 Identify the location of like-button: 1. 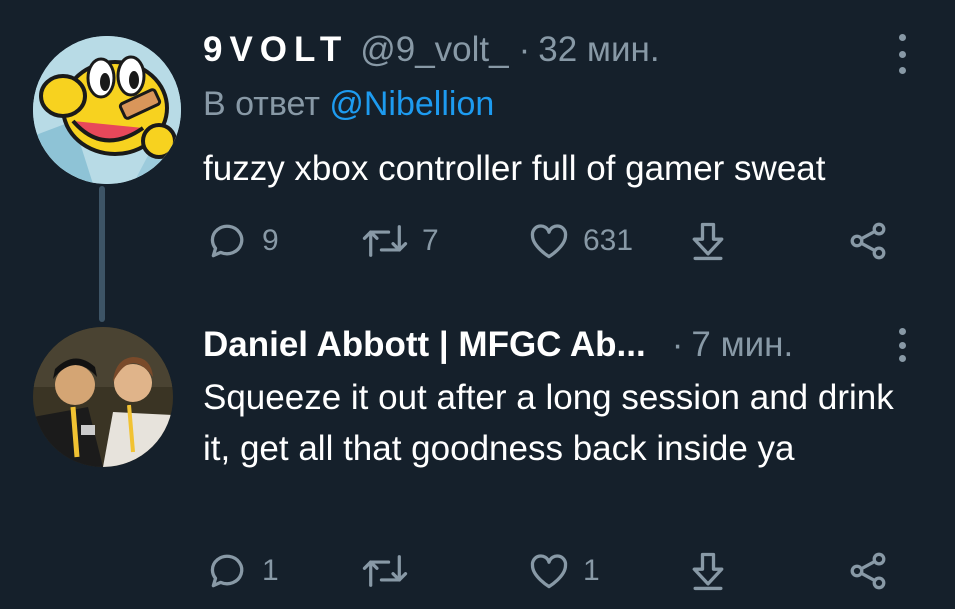
(563, 571).